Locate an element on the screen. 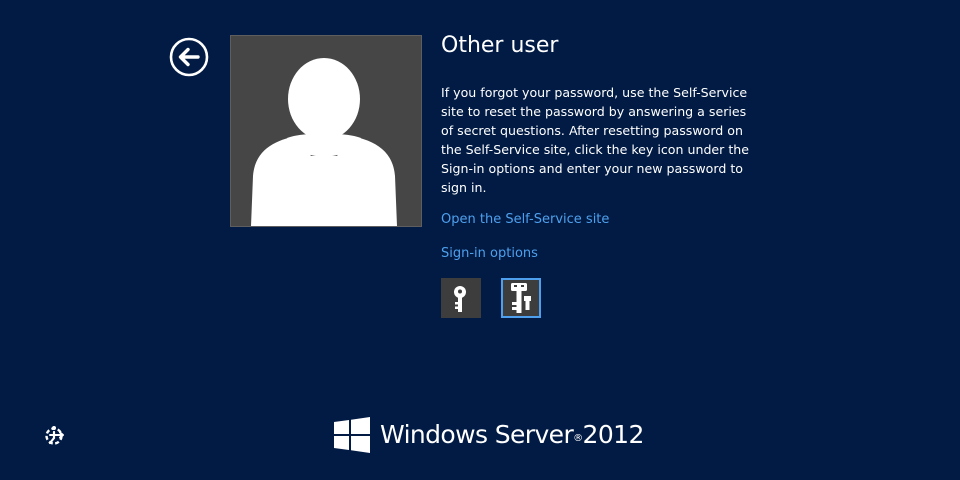 This screenshot has height=480, width=960. brand-version: 2012 is located at coordinates (613, 434).